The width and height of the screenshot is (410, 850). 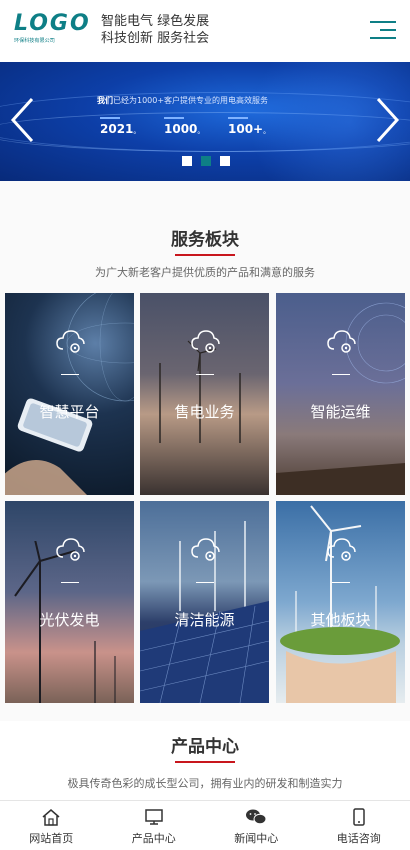 I want to click on tab-label: 新闻中心, so click(x=256, y=838).